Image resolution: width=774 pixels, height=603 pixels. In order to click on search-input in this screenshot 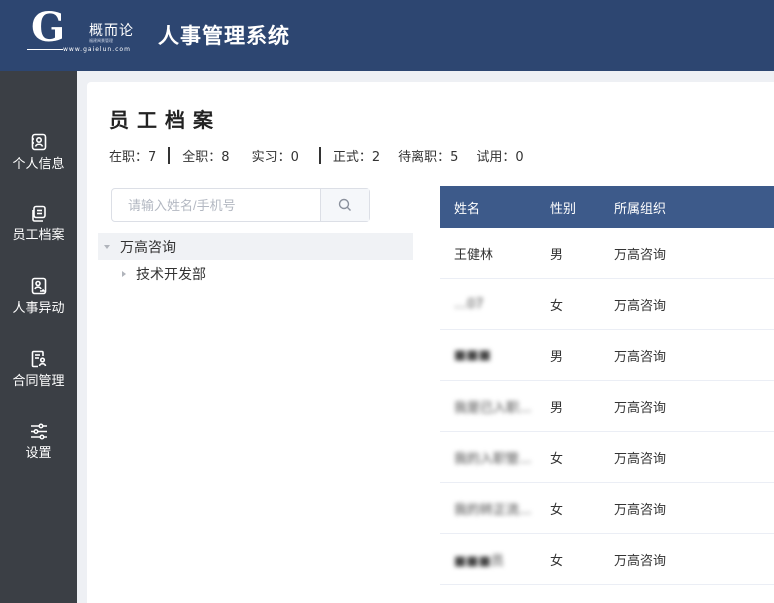, I will do `click(216, 205)`.